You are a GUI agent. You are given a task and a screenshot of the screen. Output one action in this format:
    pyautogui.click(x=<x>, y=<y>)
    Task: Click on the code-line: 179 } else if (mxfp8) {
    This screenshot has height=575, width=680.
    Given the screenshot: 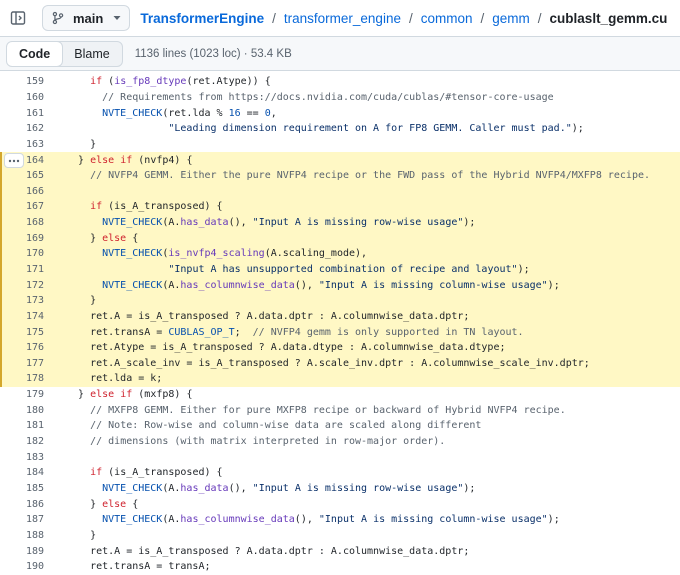 What is the action you would take?
    pyautogui.click(x=340, y=395)
    